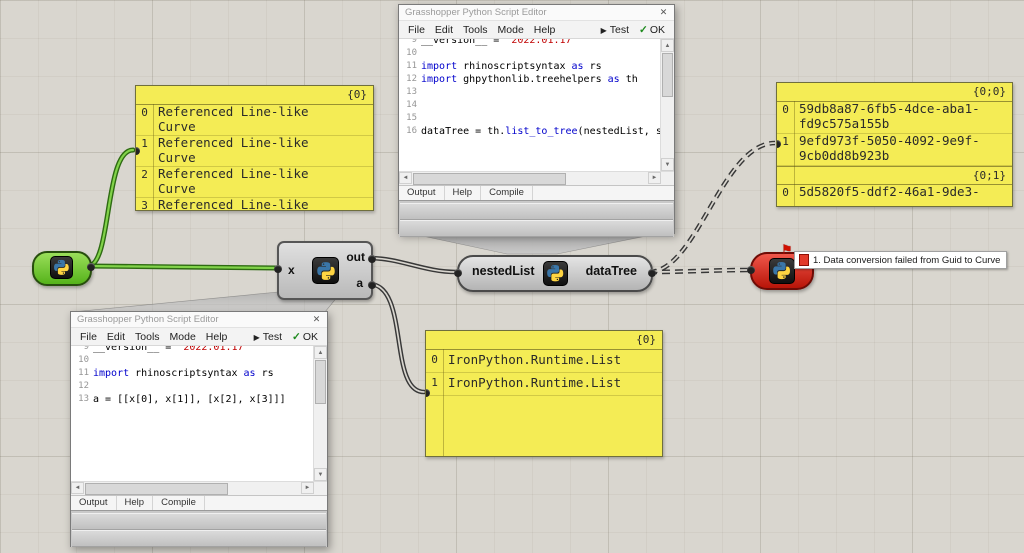 The width and height of the screenshot is (1024, 553). I want to click on panel-row: 1 Referenced Line-like Curve, so click(254, 151).